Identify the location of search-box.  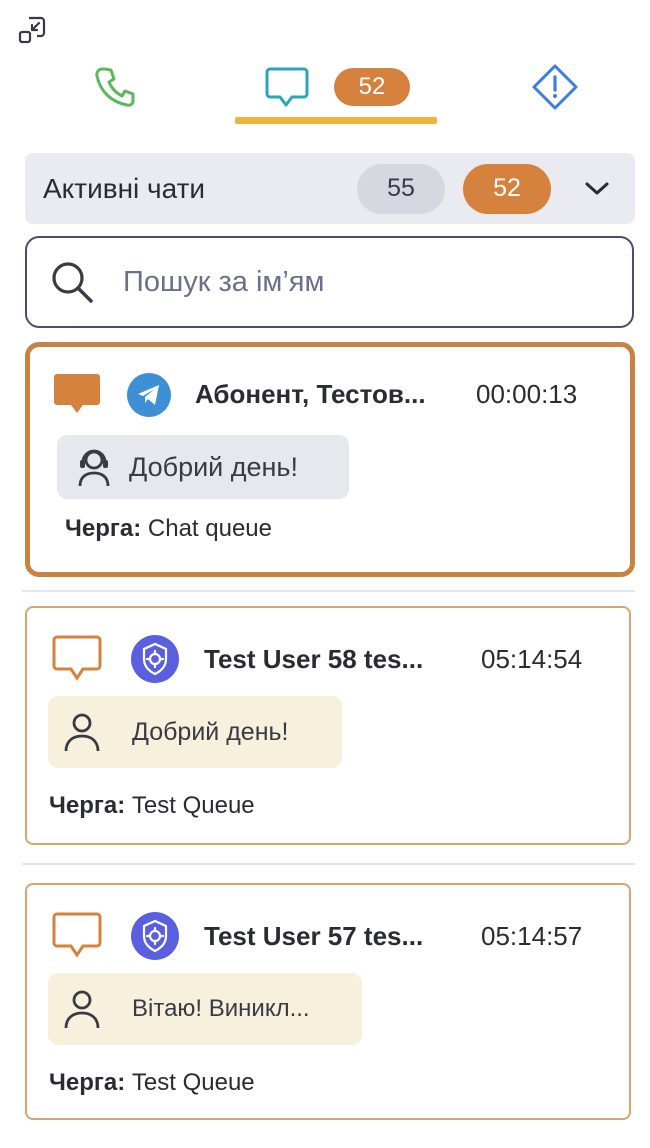
(329, 282).